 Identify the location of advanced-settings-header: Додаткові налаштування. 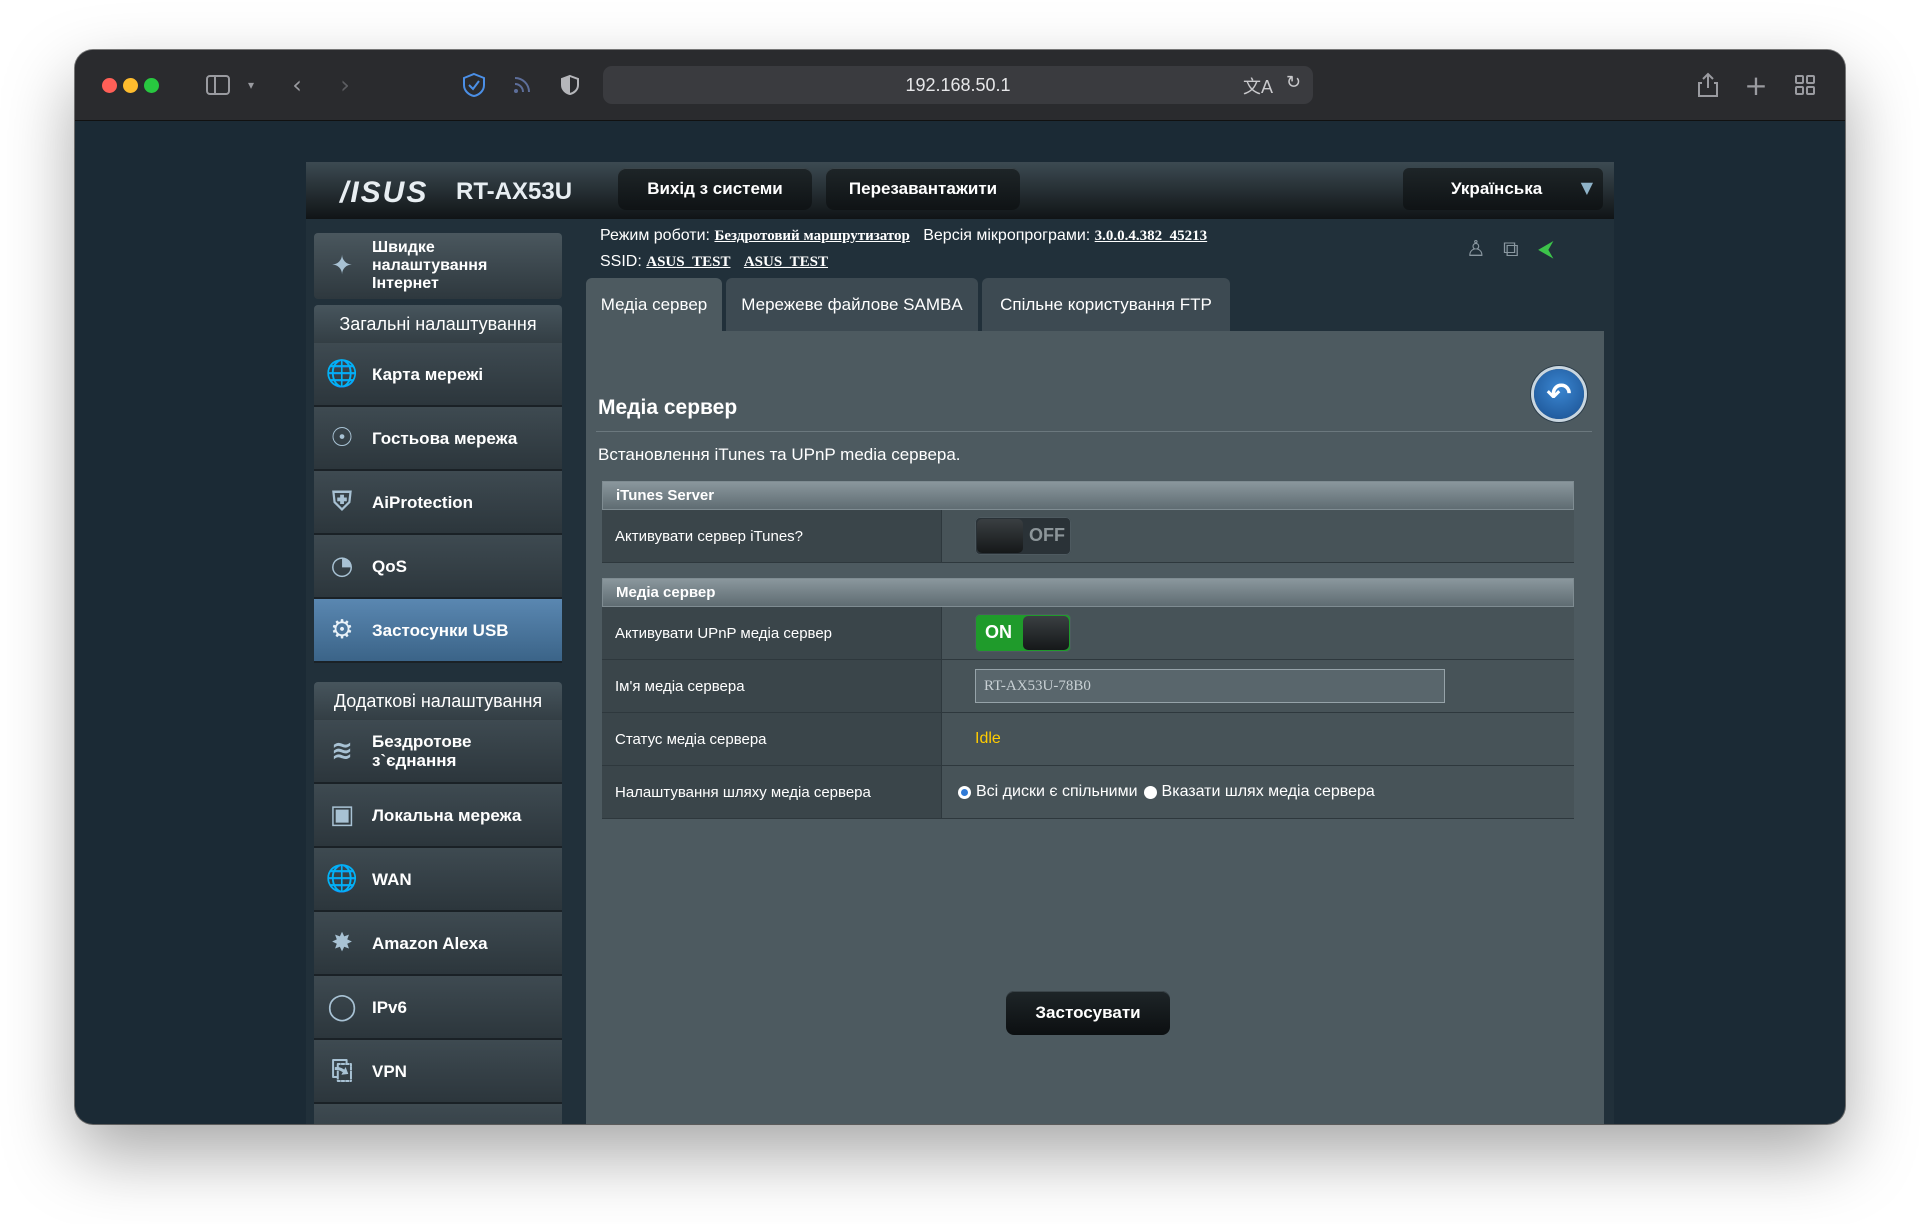
(438, 701).